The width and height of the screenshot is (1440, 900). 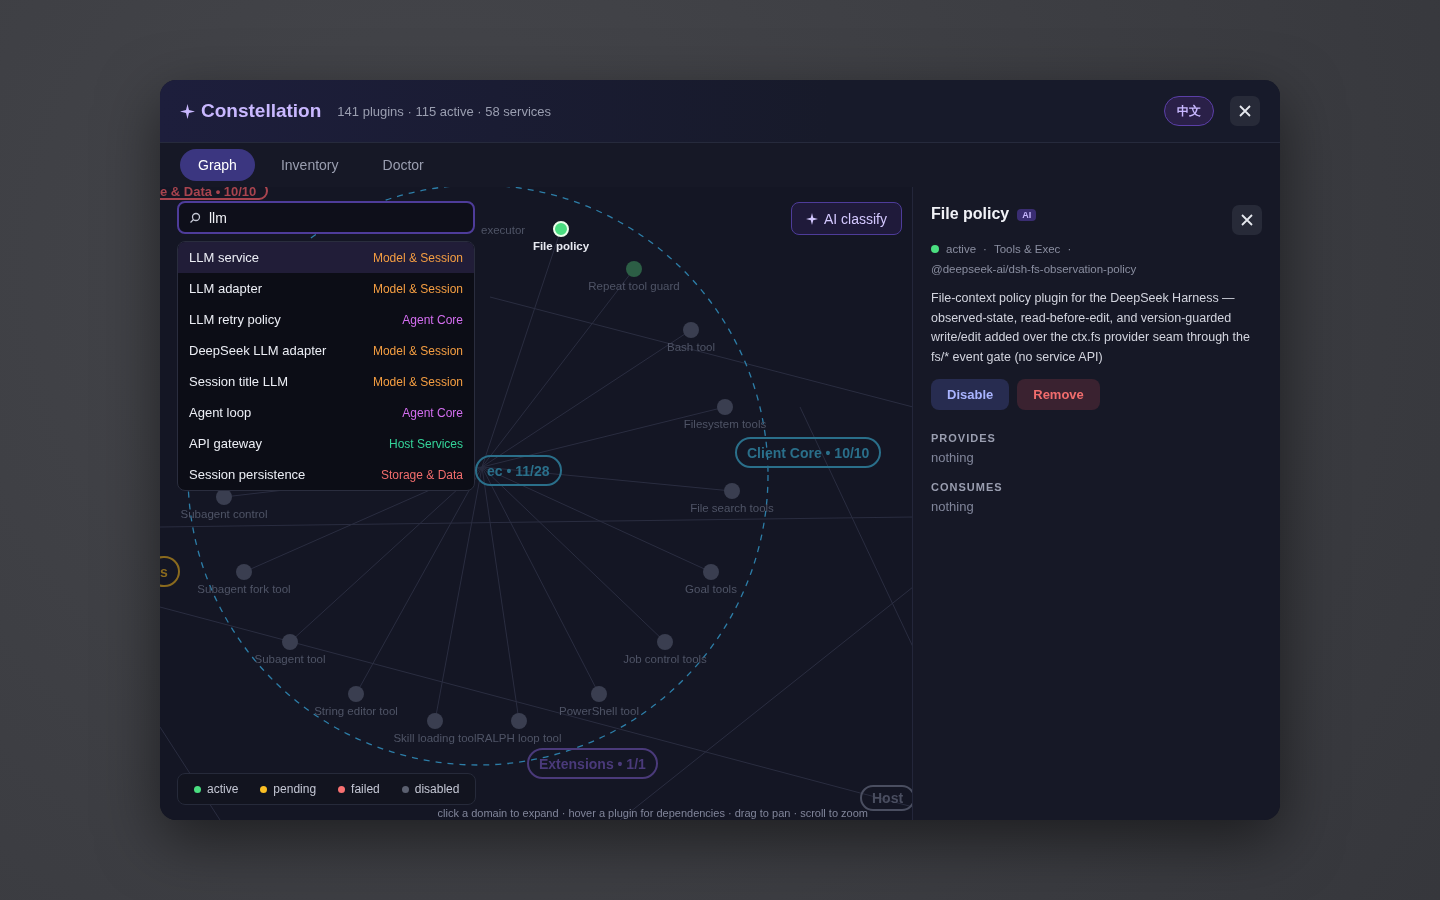 What do you see at coordinates (711, 589) in the screenshot?
I see `plugin-label: Goal tools` at bounding box center [711, 589].